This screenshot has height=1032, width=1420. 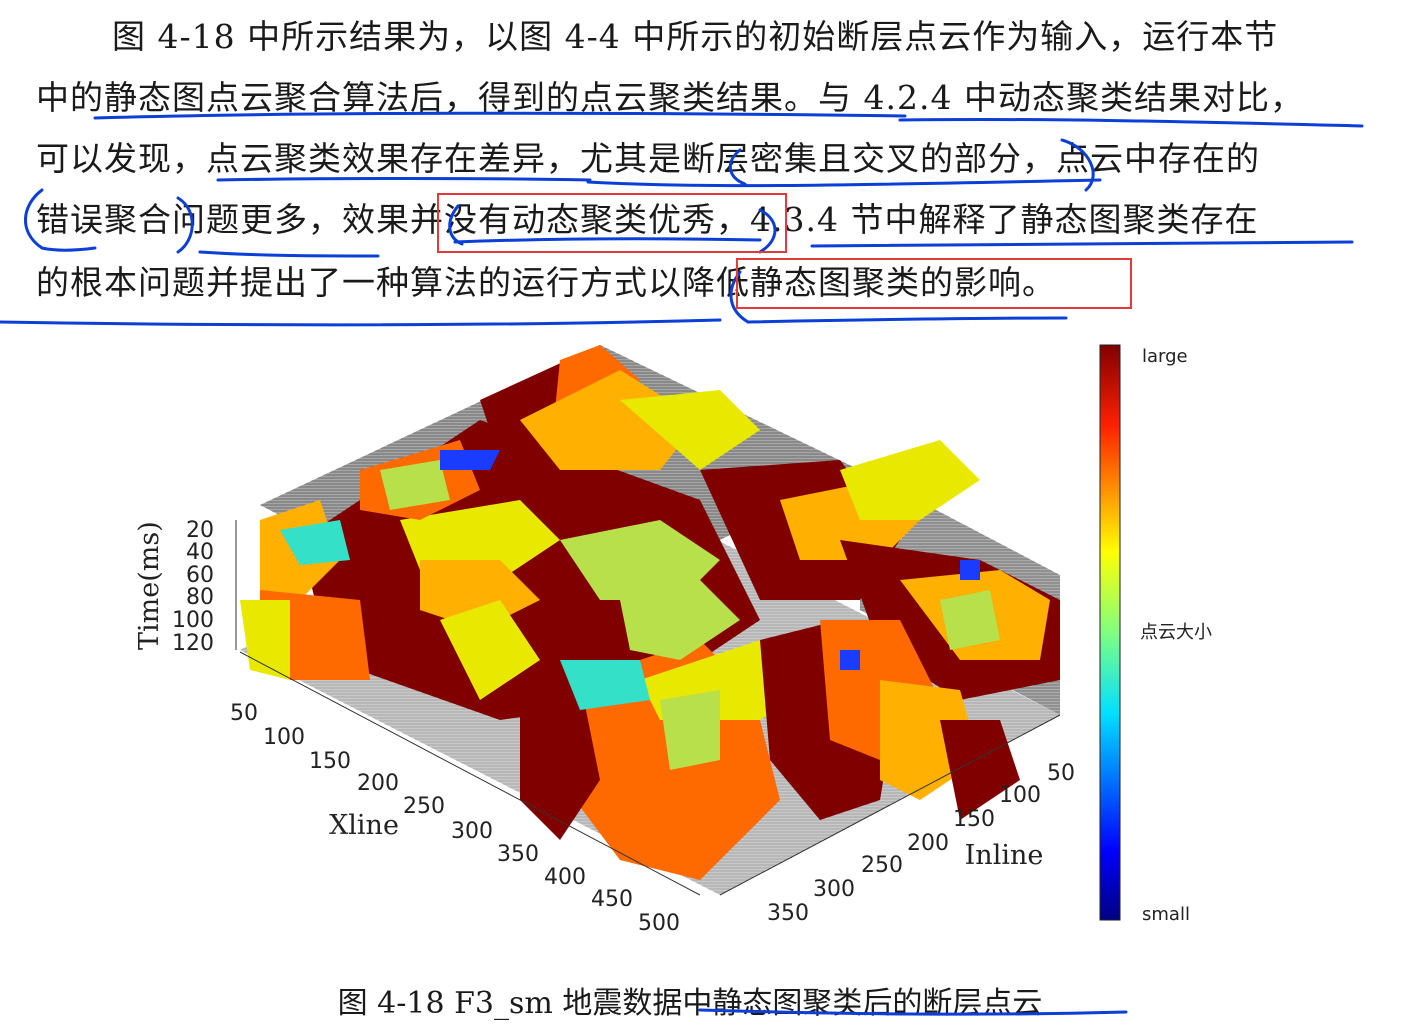 I want to click on paragraph-line-5: 的根本问题并提出了一种算法的运行方式以降低静态图聚类的影响。, so click(x=546, y=282).